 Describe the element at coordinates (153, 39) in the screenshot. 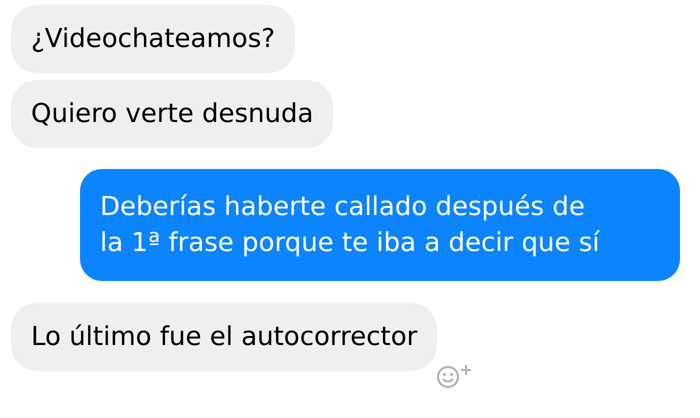

I see `message-bubble: ¿Videochateamos?` at that location.